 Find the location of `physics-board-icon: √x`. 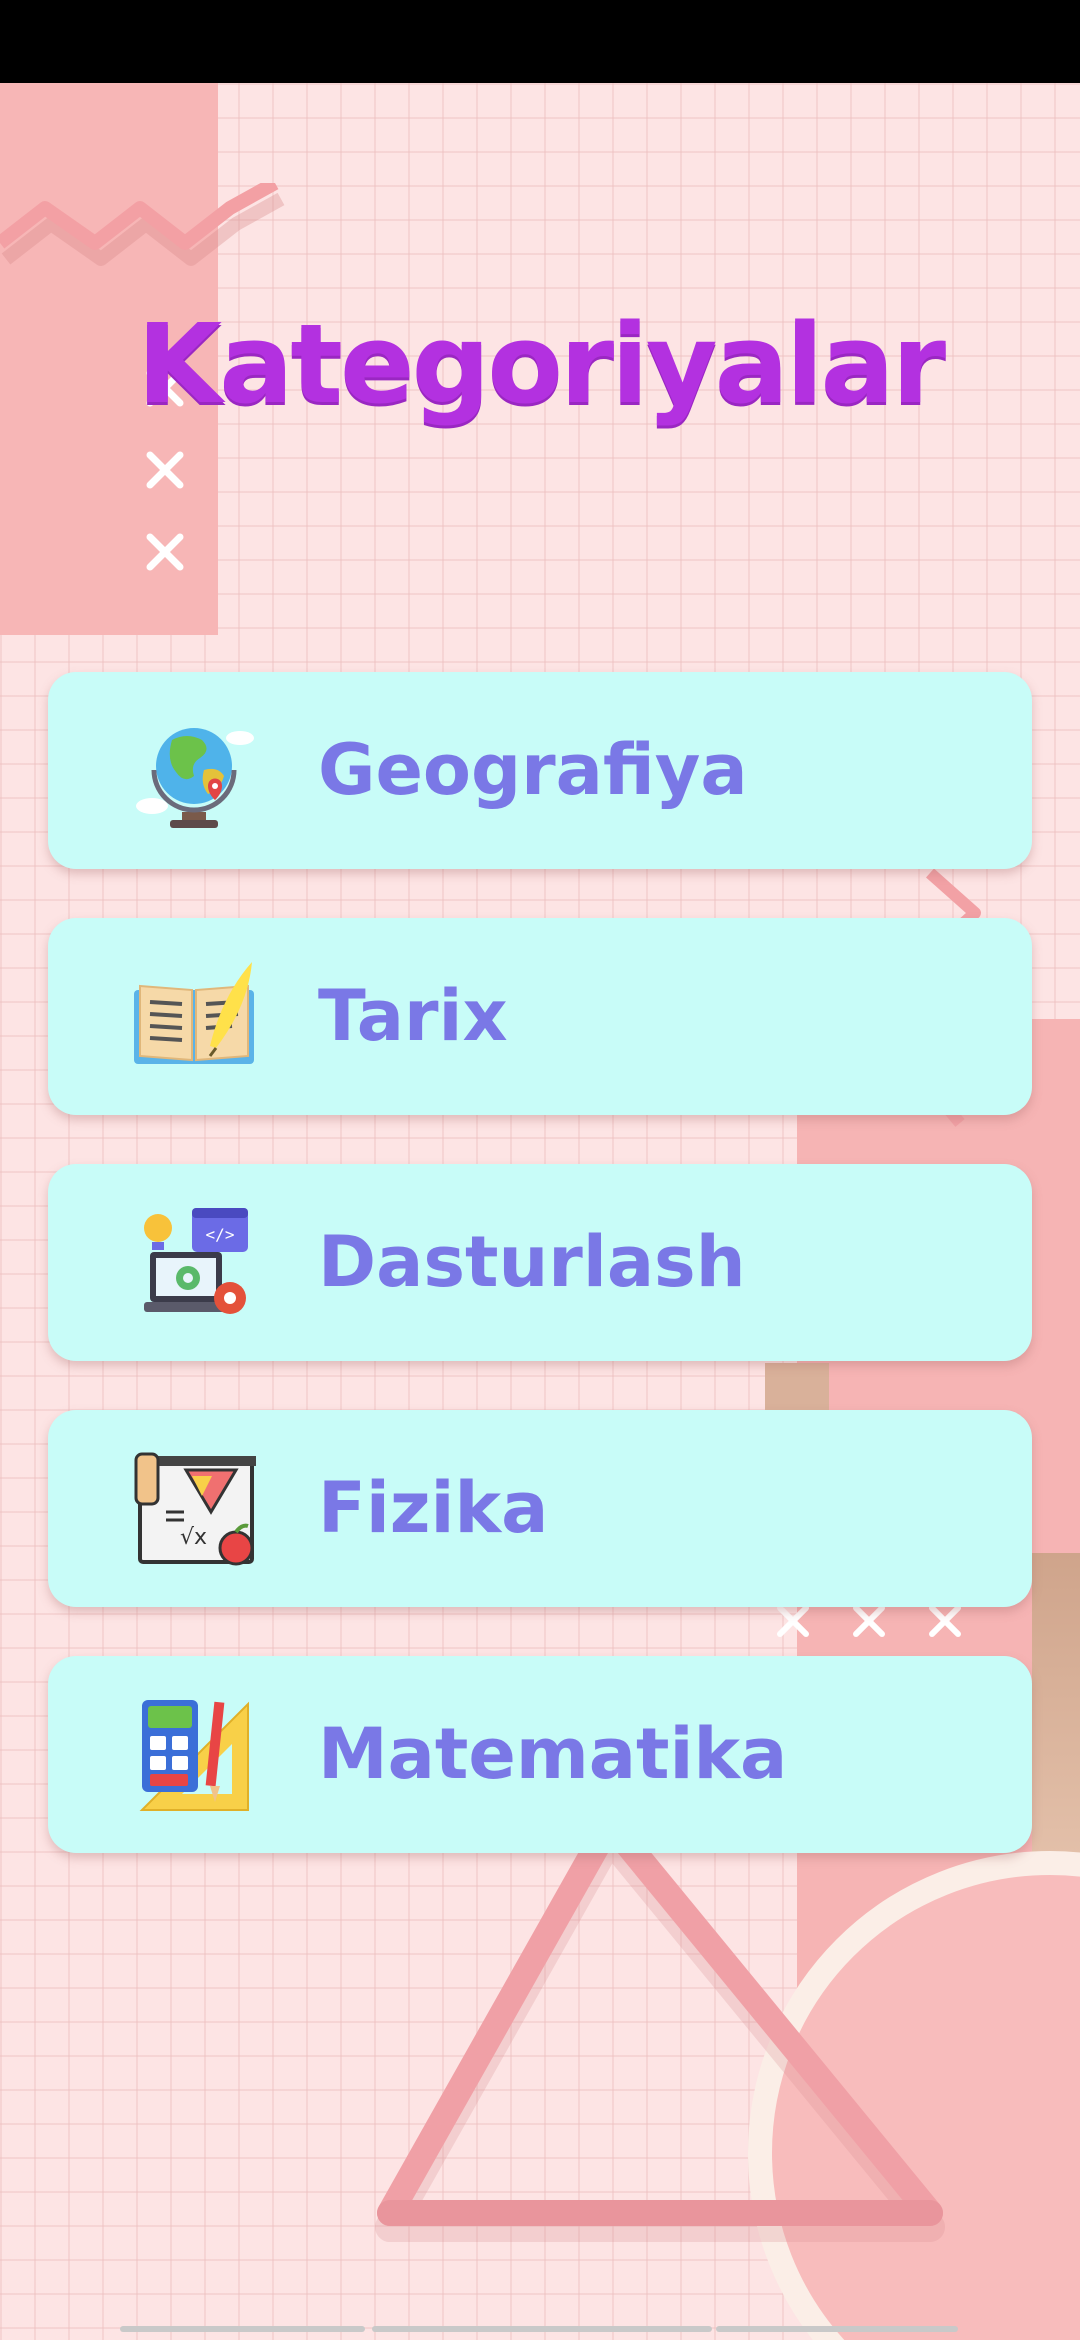

physics-board-icon: √x is located at coordinates (195, 1509).